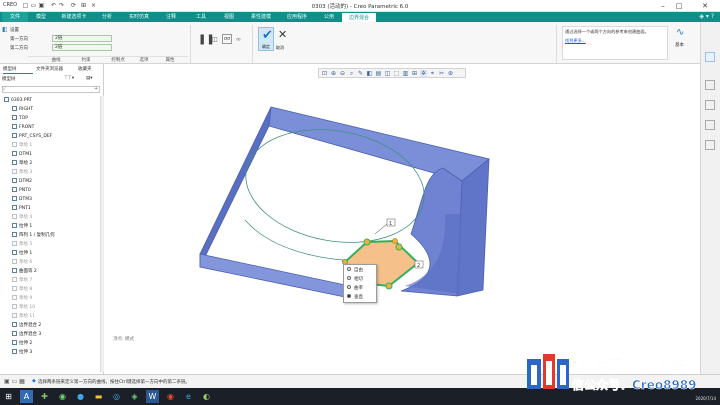  I want to click on menu-live-sim: 实时仿真, so click(139, 17).